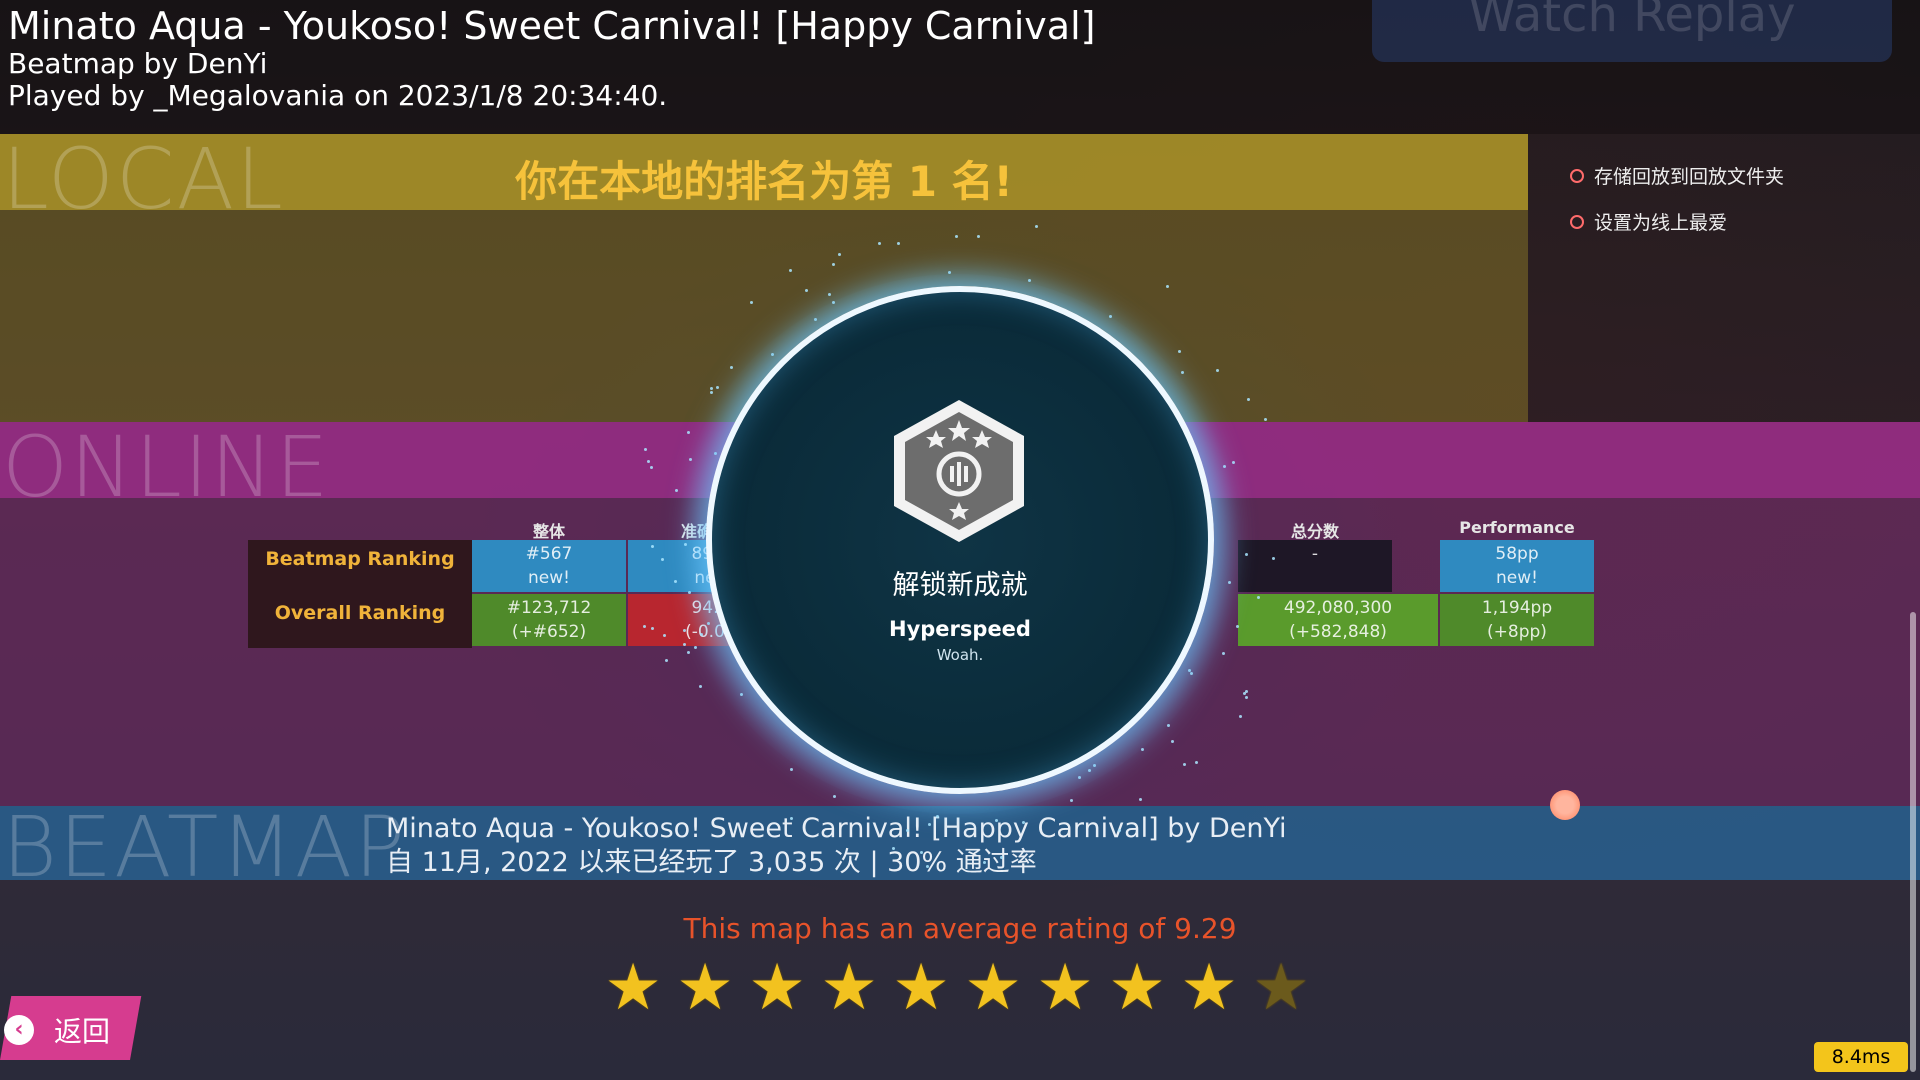  I want to click on cell-value: 492,080,300, so click(1338, 608).